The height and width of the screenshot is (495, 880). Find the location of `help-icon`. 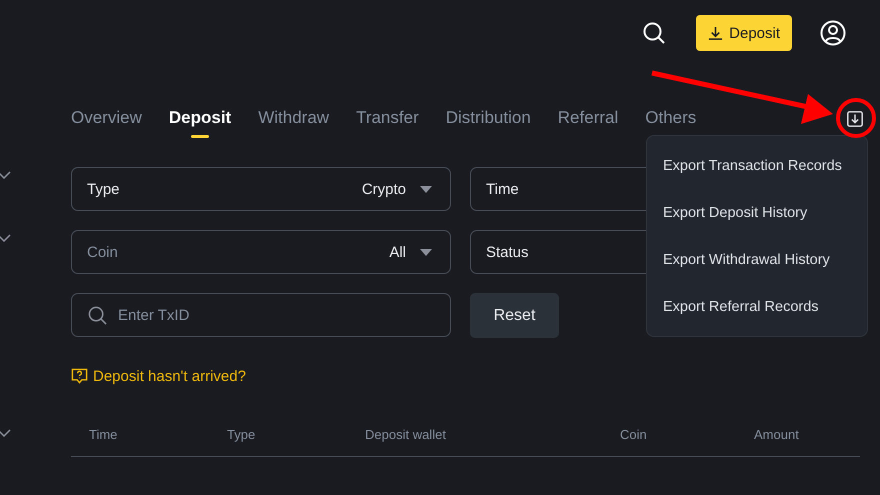

help-icon is located at coordinates (79, 376).